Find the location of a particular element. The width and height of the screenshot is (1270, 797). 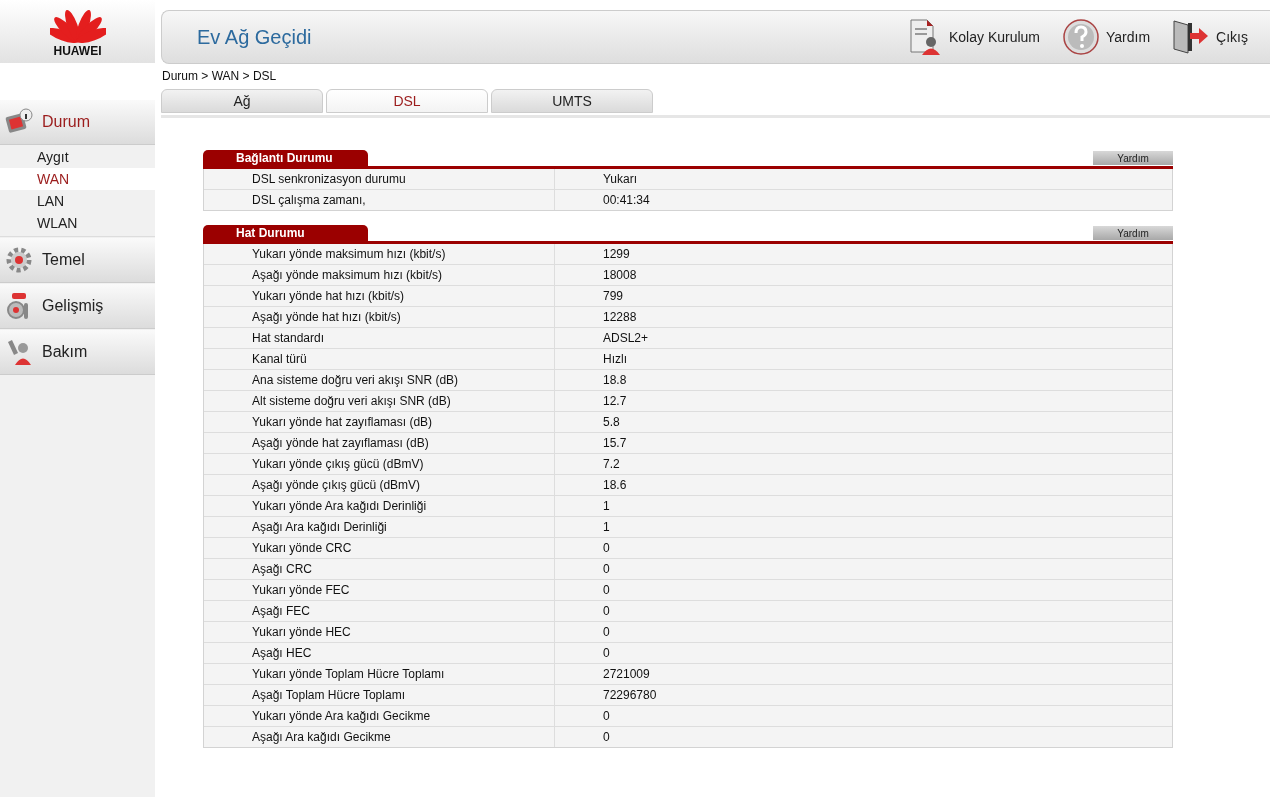

table-cell: 0 is located at coordinates (863, 737).